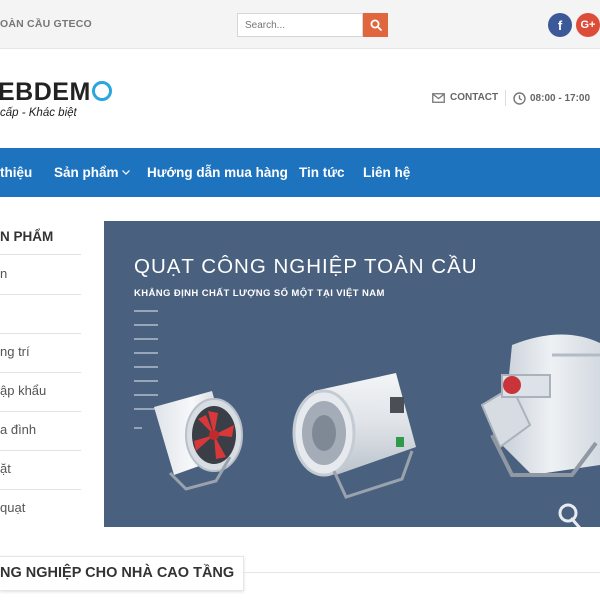 The height and width of the screenshot is (600, 600). Describe the element at coordinates (40, 254) in the screenshot. I see `sidebar-title-divider` at that location.